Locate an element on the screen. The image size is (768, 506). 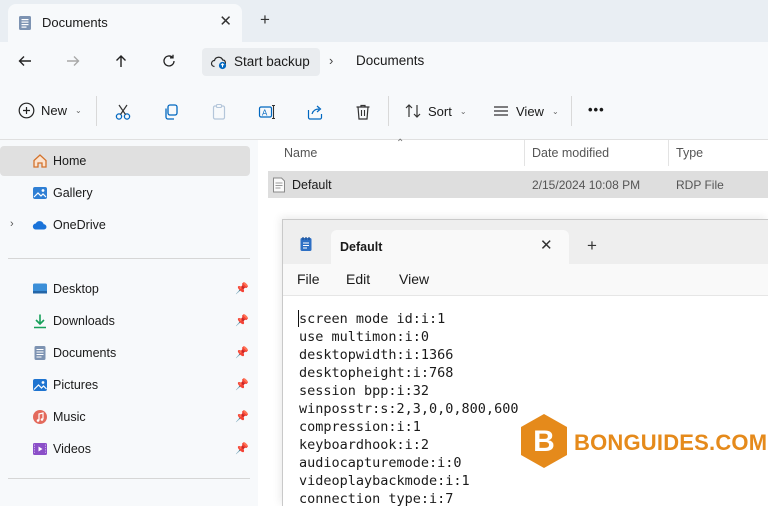
breadcrumb-current: Documents is located at coordinates (390, 60).